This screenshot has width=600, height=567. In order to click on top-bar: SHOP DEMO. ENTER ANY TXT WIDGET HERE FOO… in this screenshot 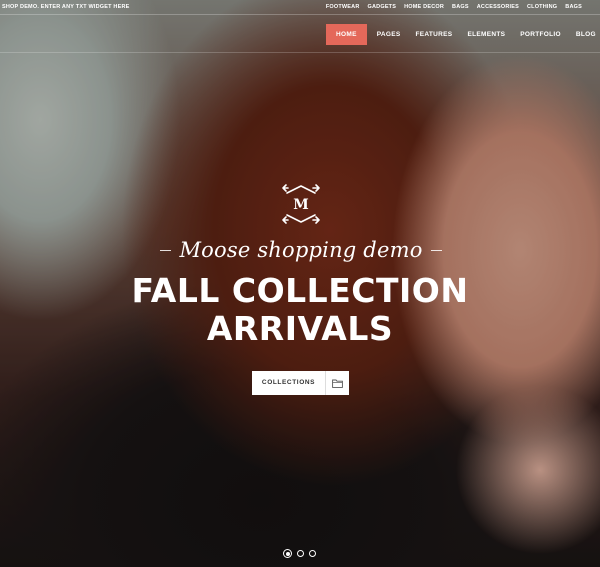, I will do `click(300, 7)`.